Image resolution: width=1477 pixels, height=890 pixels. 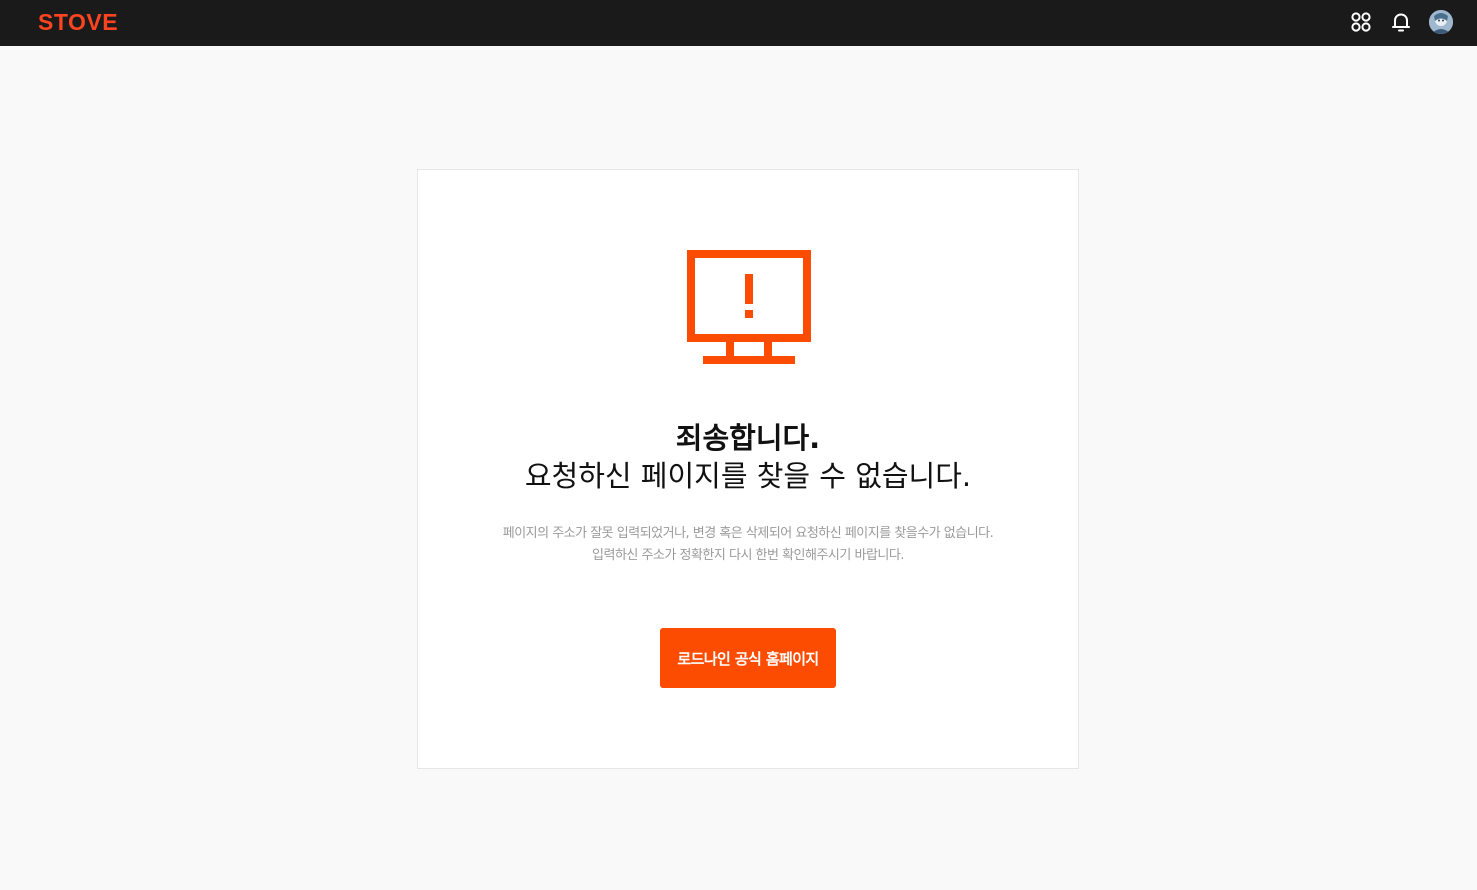 What do you see at coordinates (748, 476) in the screenshot?
I see `error-subtitle: 요청하신 페이지를 찾을 수 없습니다.` at bounding box center [748, 476].